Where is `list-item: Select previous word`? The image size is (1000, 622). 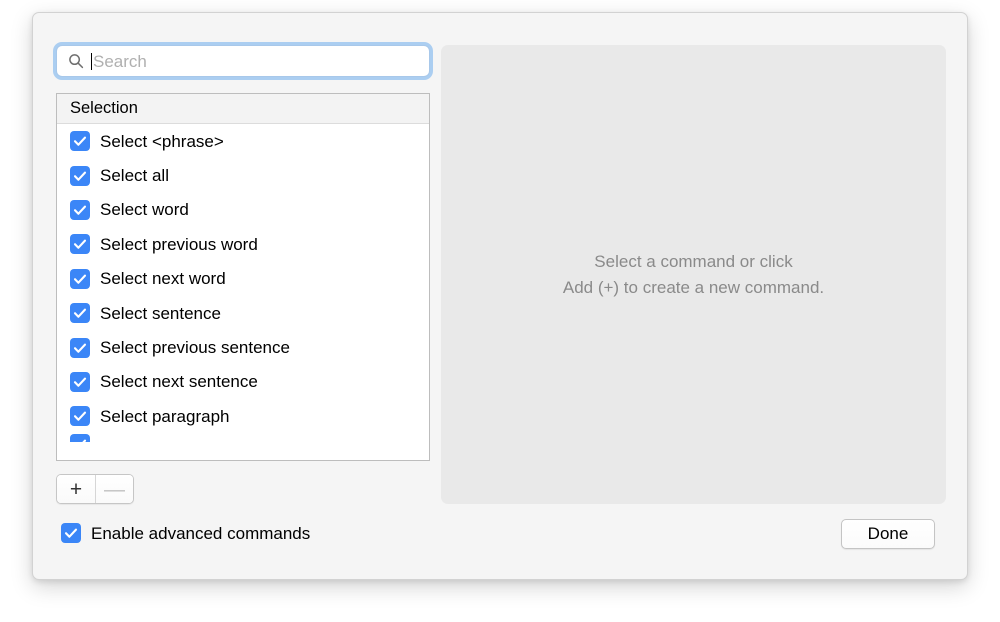
list-item: Select previous word is located at coordinates (243, 244).